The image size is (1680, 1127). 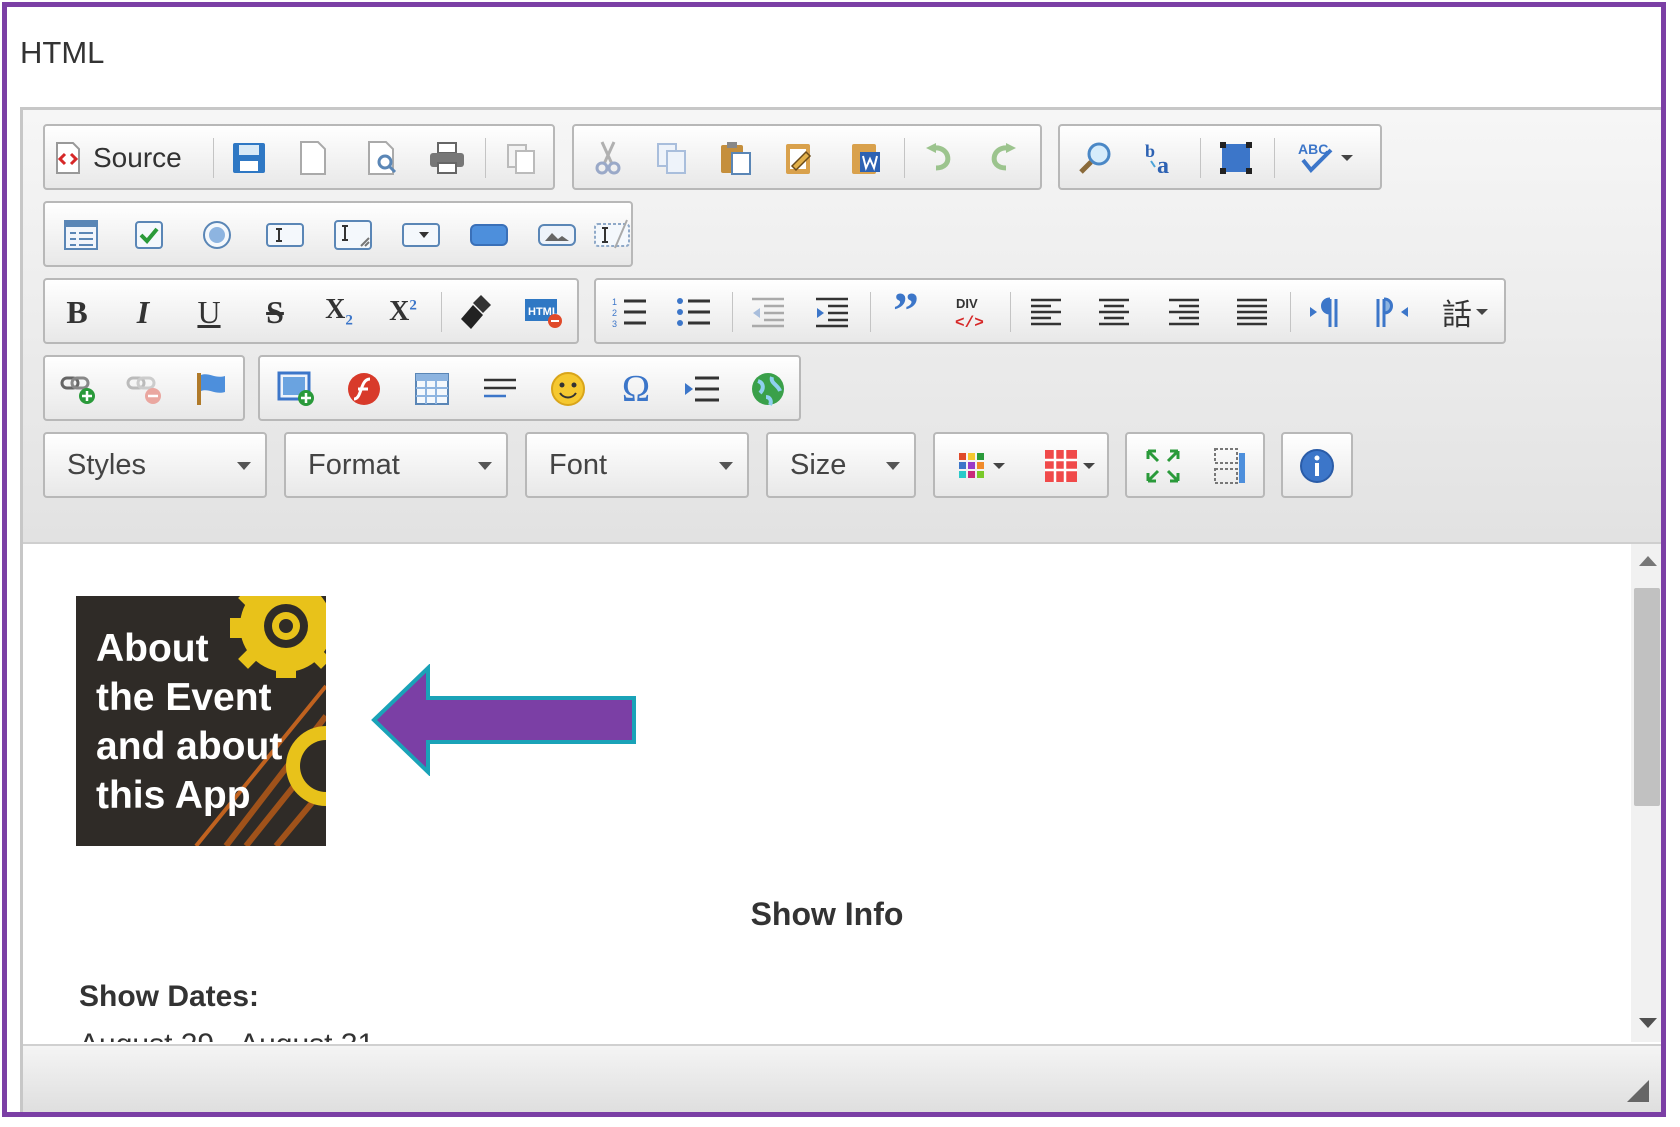 I want to click on html-clean-button: HTML, so click(x=543, y=312).